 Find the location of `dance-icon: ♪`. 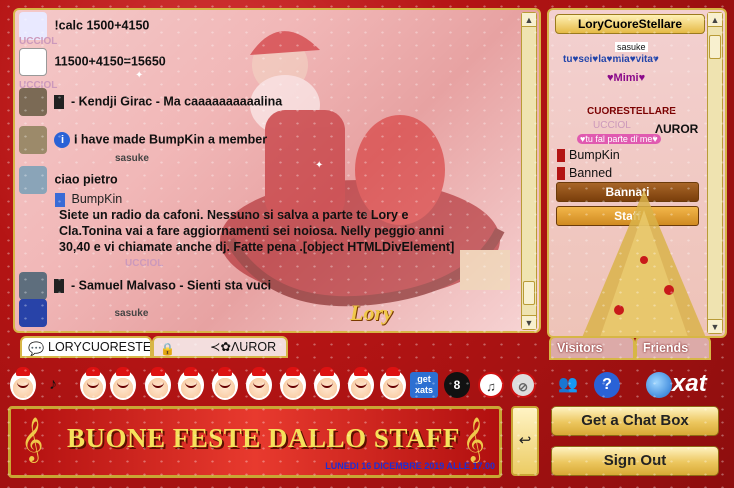

dance-icon: ♪ is located at coordinates (53, 385).